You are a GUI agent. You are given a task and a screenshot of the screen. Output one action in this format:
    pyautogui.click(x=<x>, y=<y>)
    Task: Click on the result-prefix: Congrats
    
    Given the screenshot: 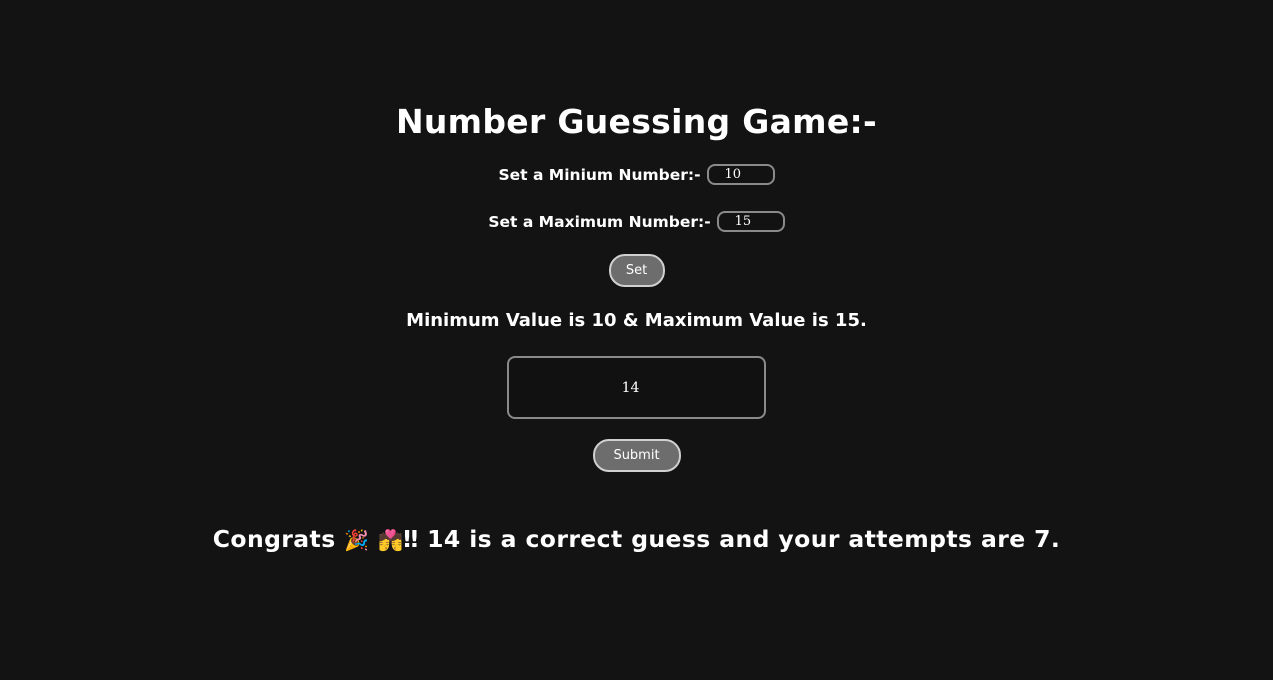 What is the action you would take?
    pyautogui.click(x=274, y=539)
    